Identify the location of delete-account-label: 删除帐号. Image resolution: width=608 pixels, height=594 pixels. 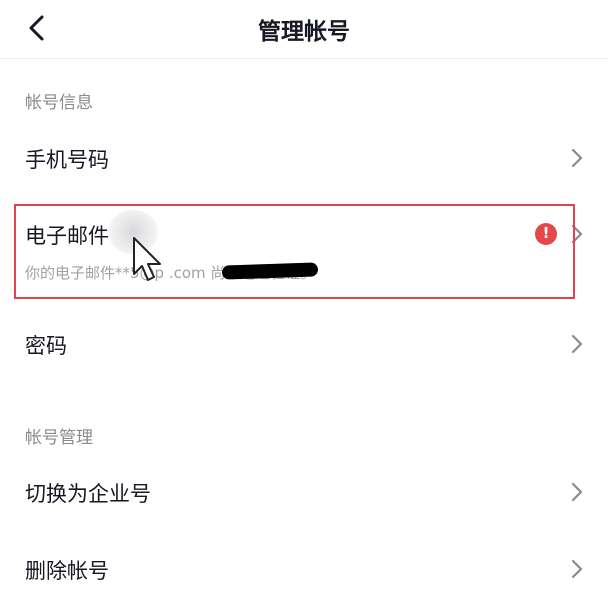
(67, 571).